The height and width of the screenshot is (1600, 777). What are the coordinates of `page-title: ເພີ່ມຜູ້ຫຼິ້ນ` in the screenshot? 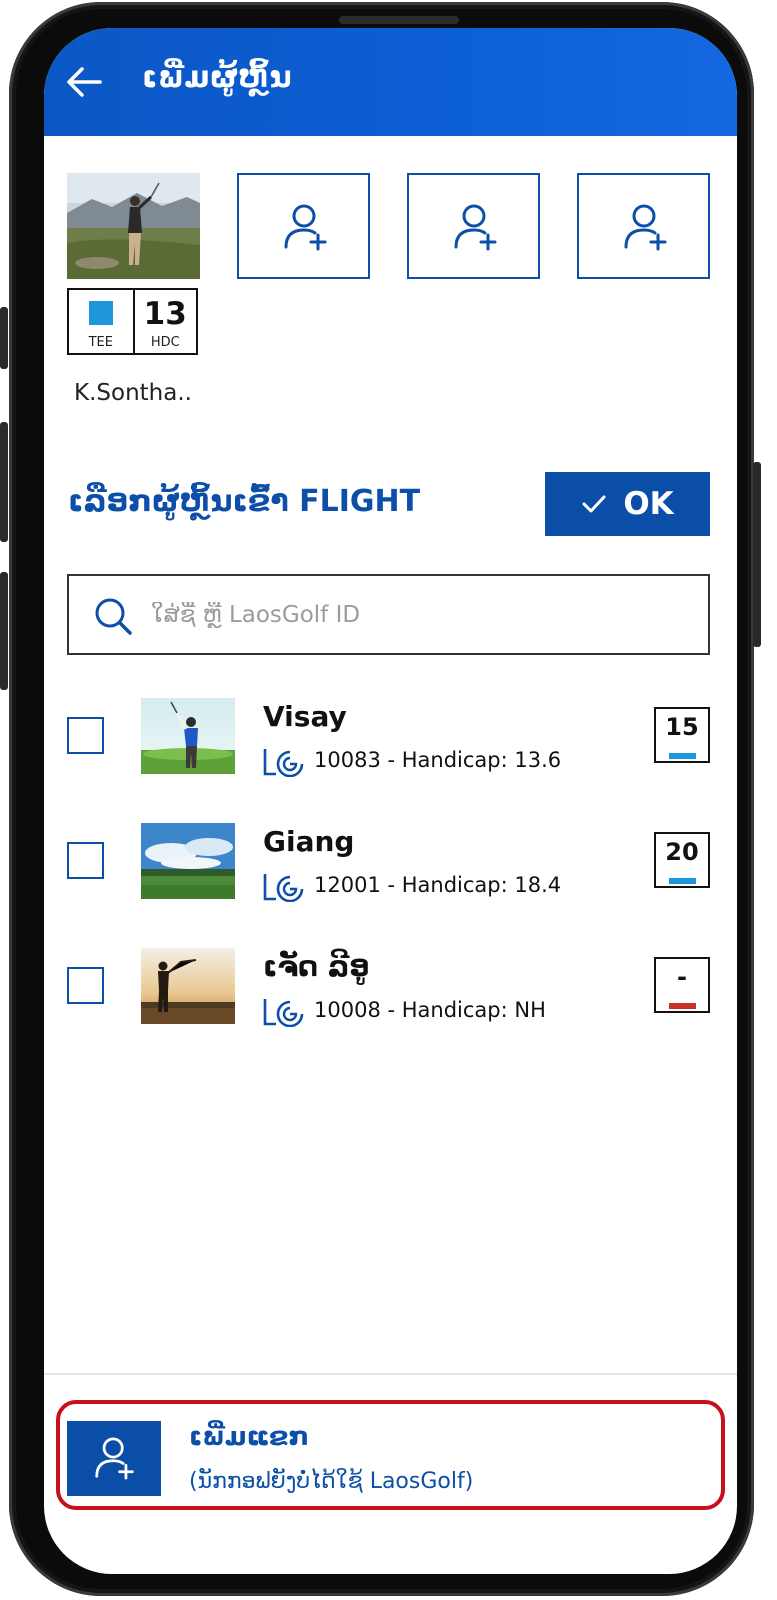 It's located at (217, 77).